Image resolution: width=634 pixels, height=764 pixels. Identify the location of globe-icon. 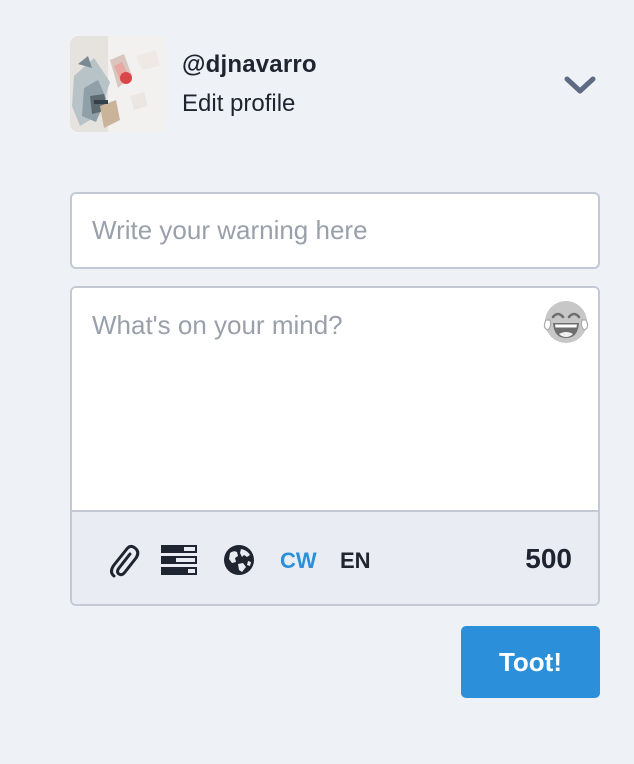
(239, 560).